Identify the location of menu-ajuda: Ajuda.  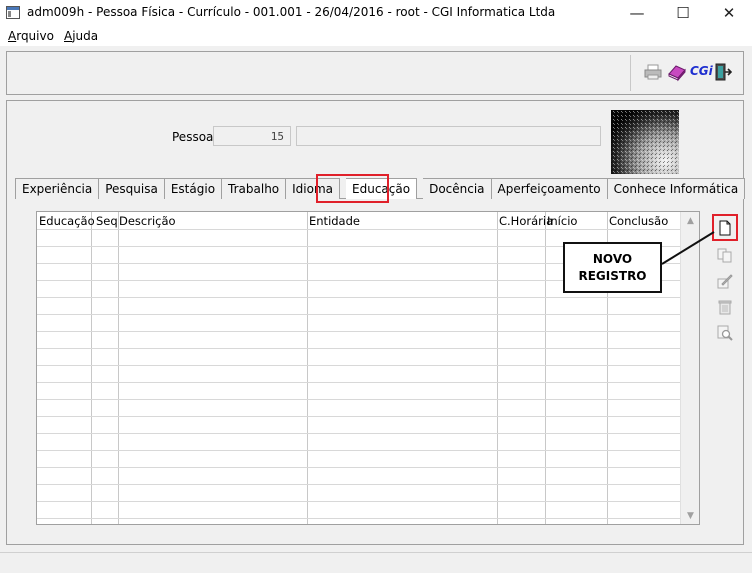
(81, 36).